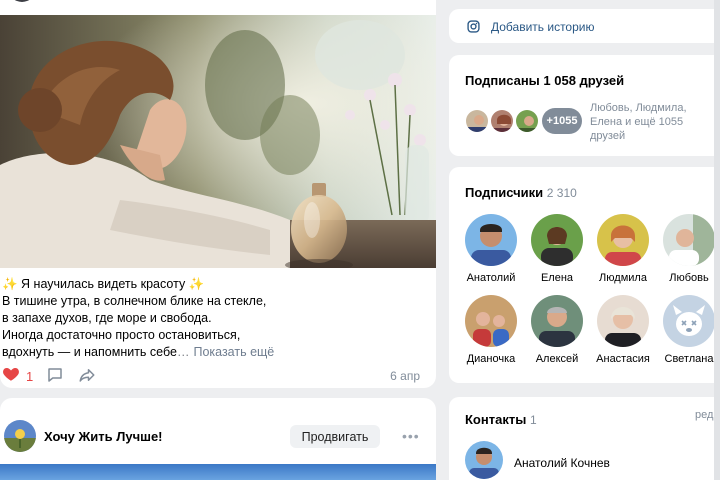  What do you see at coordinates (689, 321) in the screenshot?
I see `deactivated-dog-icon` at bounding box center [689, 321].